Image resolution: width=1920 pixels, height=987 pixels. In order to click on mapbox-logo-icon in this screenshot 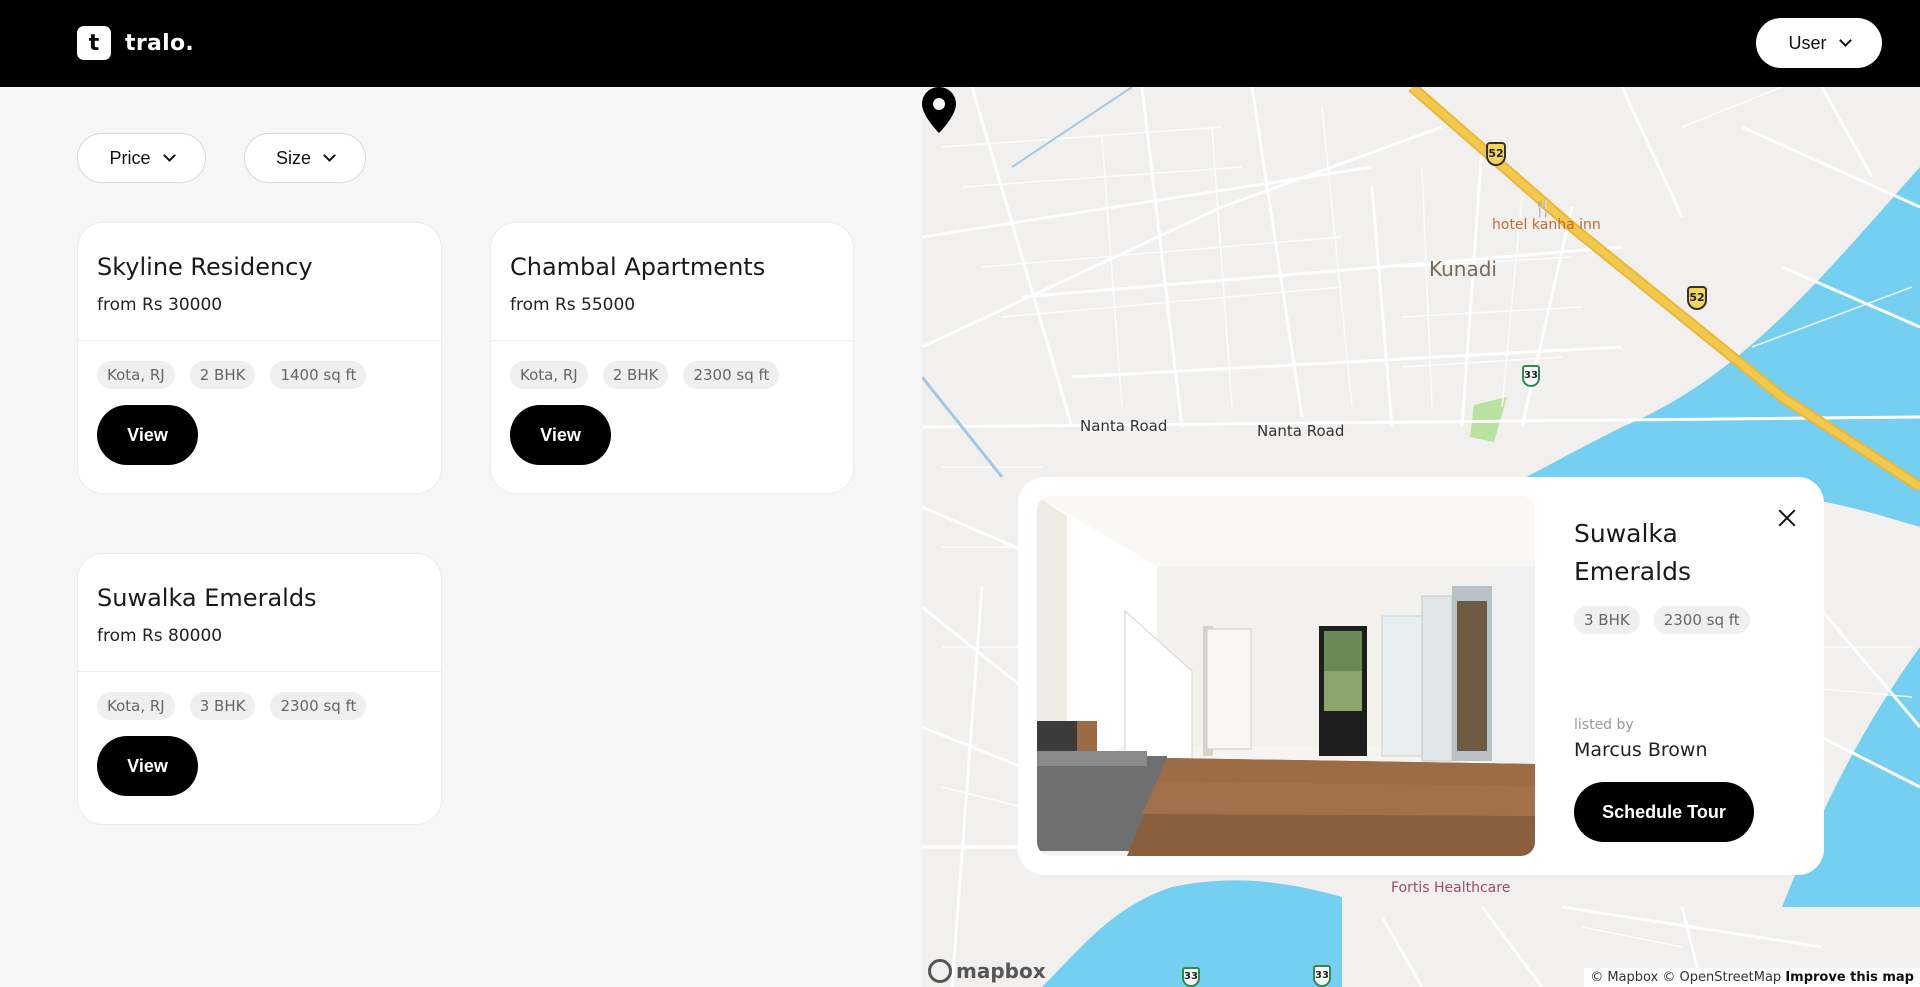, I will do `click(940, 971)`.